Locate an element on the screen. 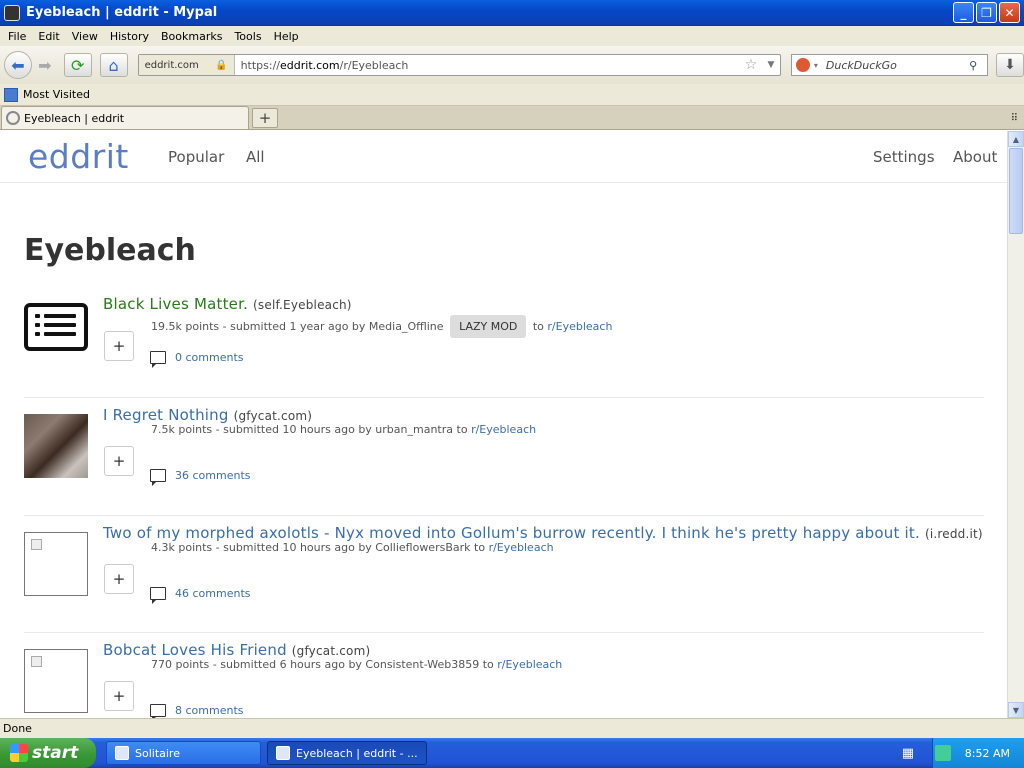 Image resolution: width=1024 pixels, height=768 pixels. url-dropdown-icon: ▼ is located at coordinates (771, 65).